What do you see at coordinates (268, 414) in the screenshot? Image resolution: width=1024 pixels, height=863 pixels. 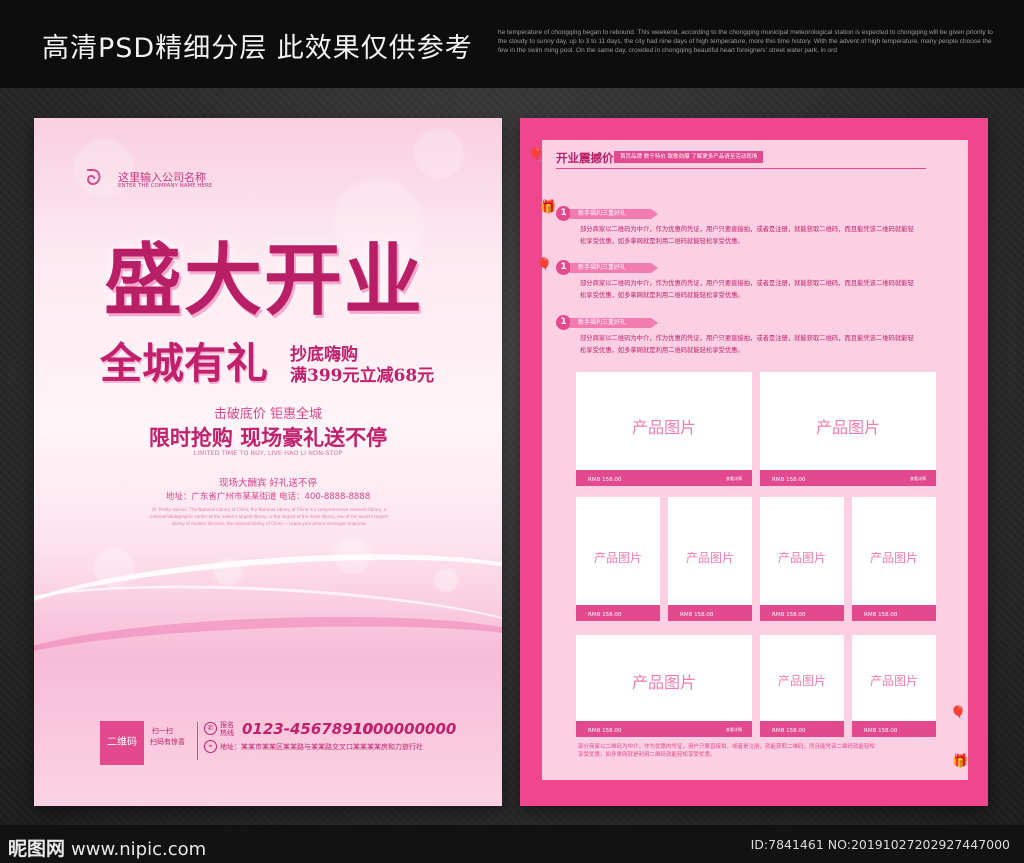 I see `tagline: 击破底价 钜惠全城` at bounding box center [268, 414].